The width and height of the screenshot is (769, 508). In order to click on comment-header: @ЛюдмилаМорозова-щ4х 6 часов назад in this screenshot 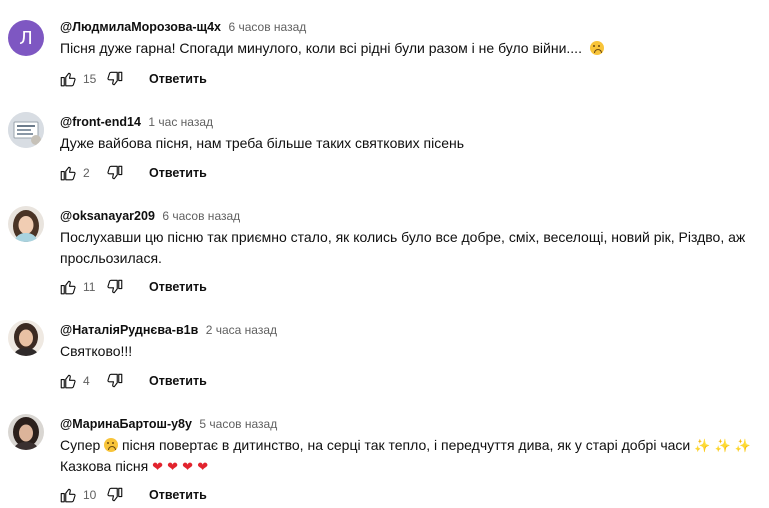, I will do `click(183, 27)`.